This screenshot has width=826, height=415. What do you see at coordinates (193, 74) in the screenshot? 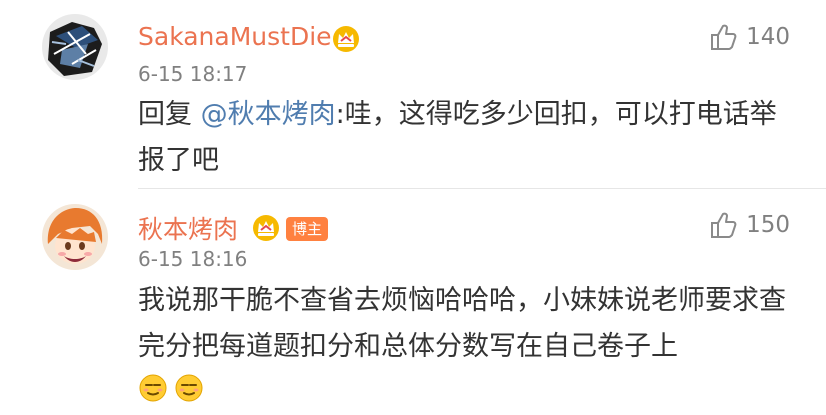
I see `comment-time: 6-15 18:17` at bounding box center [193, 74].